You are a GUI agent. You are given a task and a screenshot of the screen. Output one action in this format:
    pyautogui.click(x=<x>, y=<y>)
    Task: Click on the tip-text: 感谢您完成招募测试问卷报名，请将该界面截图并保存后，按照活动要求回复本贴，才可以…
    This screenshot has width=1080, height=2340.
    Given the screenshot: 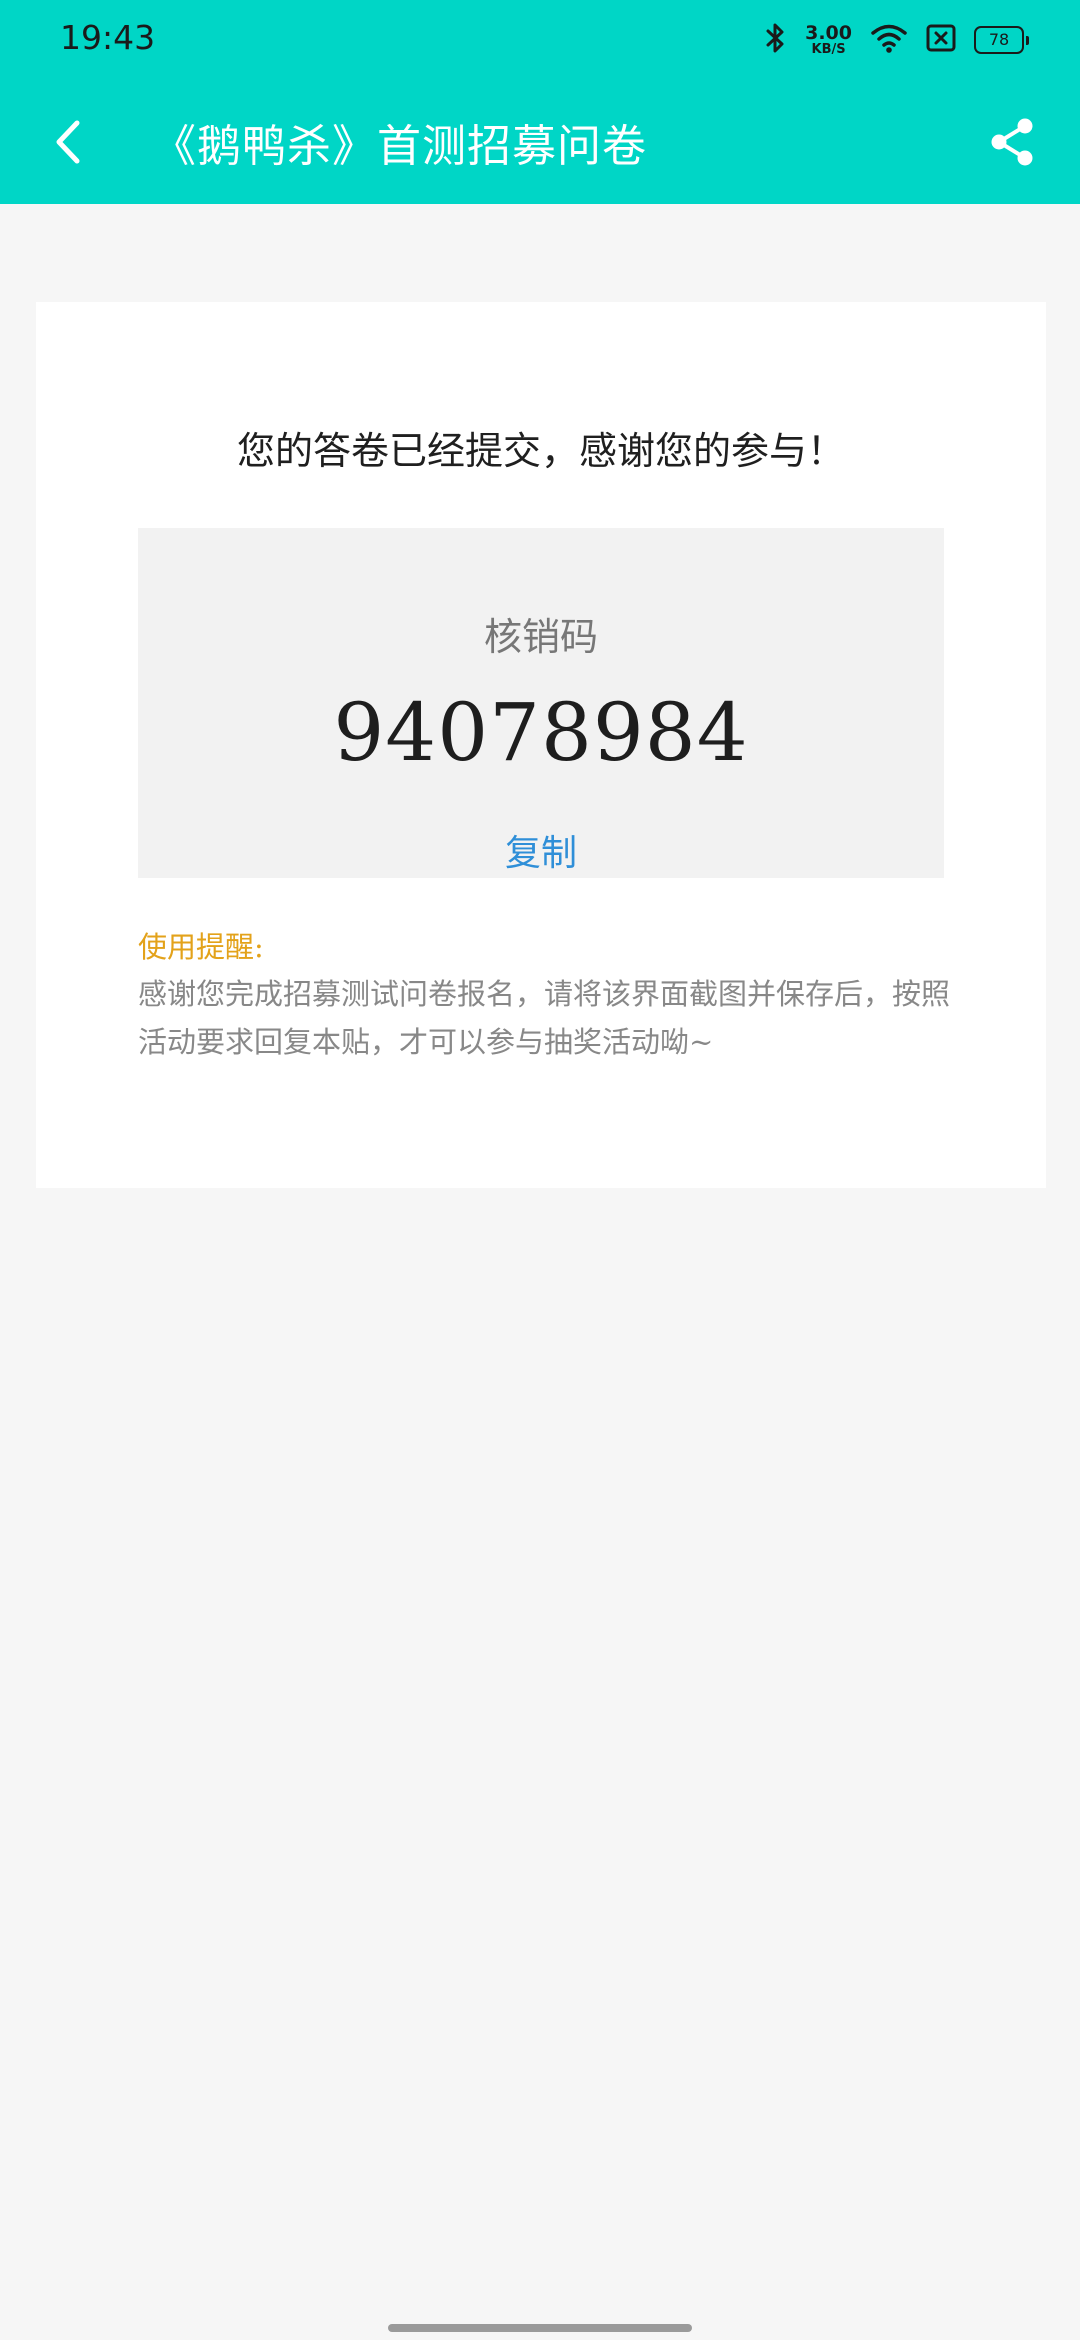 What is the action you would take?
    pyautogui.click(x=544, y=1018)
    